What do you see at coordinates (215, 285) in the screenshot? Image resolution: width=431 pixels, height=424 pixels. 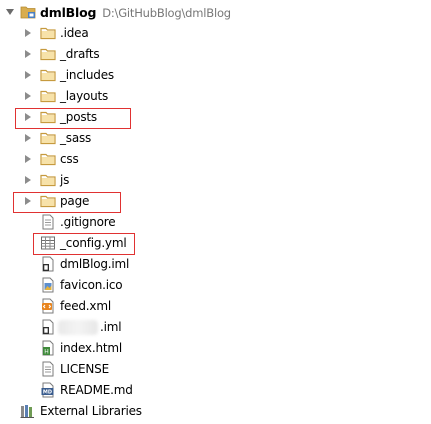 I see `file-row: favicon.ico` at bounding box center [215, 285].